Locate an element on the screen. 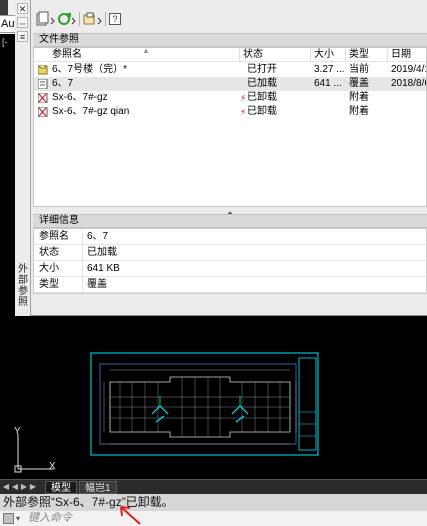 This screenshot has height=526, width=427. sort-arrow-icon: ▲ is located at coordinates (146, 51).